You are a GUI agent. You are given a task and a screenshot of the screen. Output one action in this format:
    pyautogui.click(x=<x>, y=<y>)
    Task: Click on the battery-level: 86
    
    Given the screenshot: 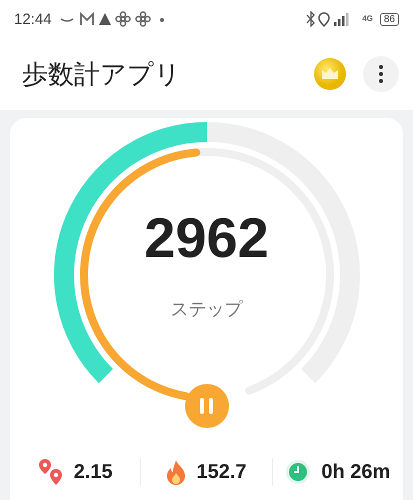 What is the action you would take?
    pyautogui.click(x=389, y=19)
    